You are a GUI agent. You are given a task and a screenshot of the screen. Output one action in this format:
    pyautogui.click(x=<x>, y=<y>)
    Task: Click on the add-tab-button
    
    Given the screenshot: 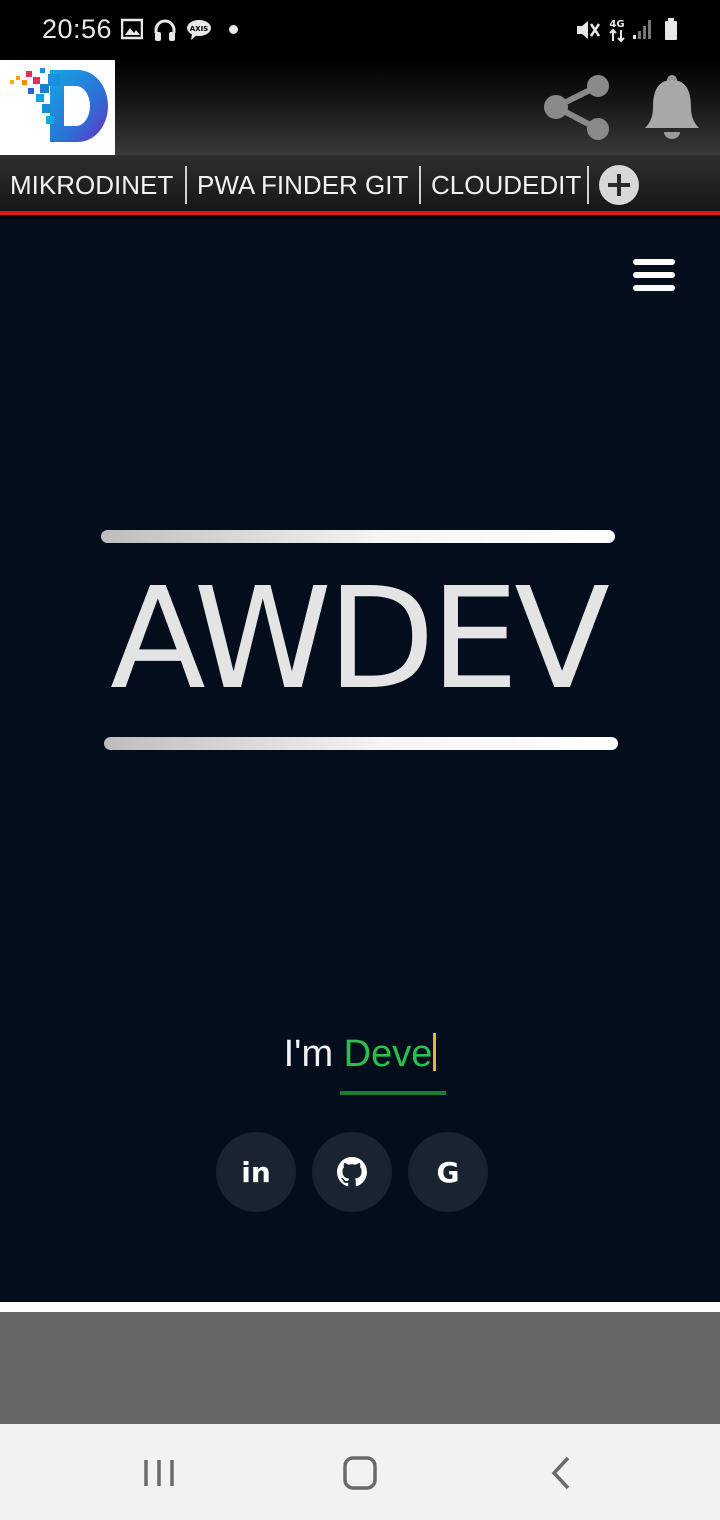 What is the action you would take?
    pyautogui.click(x=619, y=185)
    